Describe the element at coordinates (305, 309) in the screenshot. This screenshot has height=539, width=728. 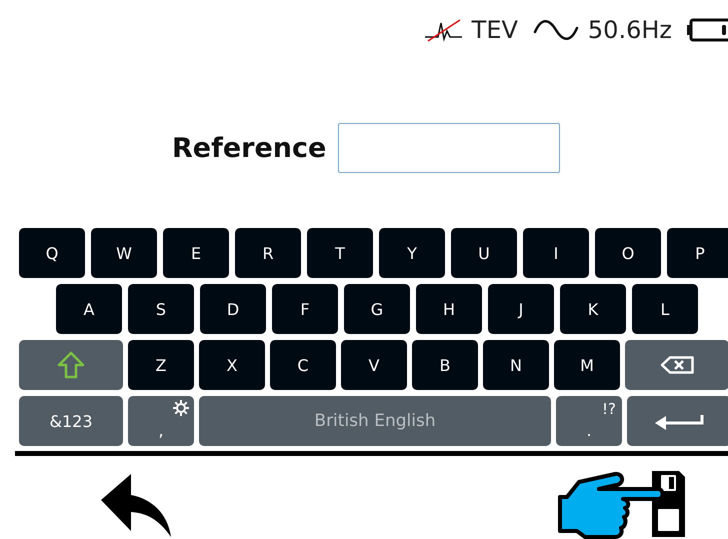
I see `letter-key: F` at that location.